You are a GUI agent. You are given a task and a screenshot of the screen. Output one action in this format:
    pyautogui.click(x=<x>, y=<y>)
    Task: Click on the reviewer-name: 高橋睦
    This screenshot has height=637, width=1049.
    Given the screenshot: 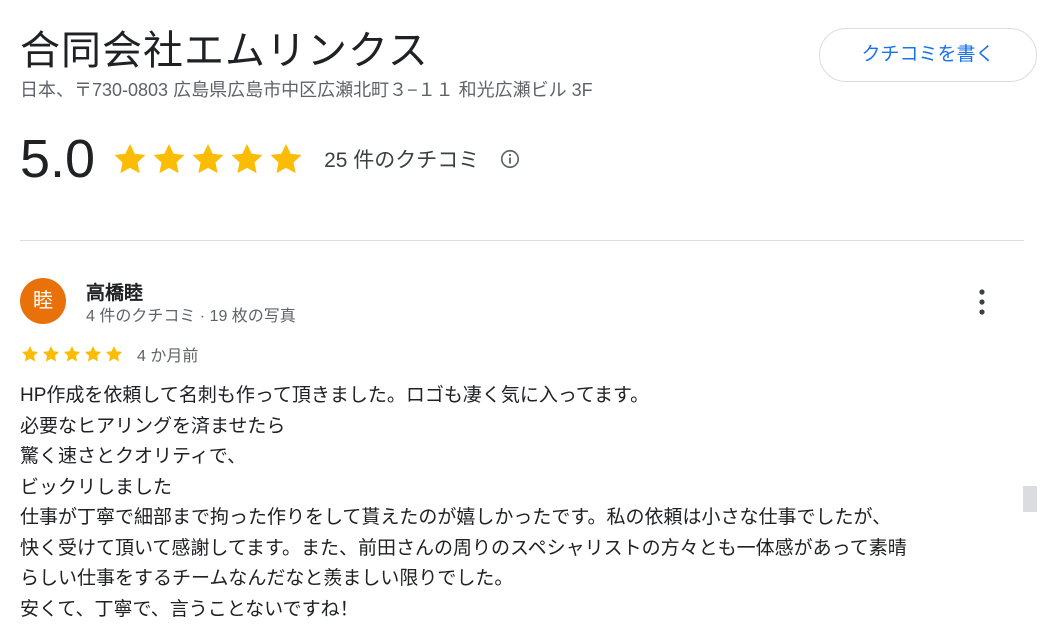 What is the action you would take?
    pyautogui.click(x=114, y=291)
    